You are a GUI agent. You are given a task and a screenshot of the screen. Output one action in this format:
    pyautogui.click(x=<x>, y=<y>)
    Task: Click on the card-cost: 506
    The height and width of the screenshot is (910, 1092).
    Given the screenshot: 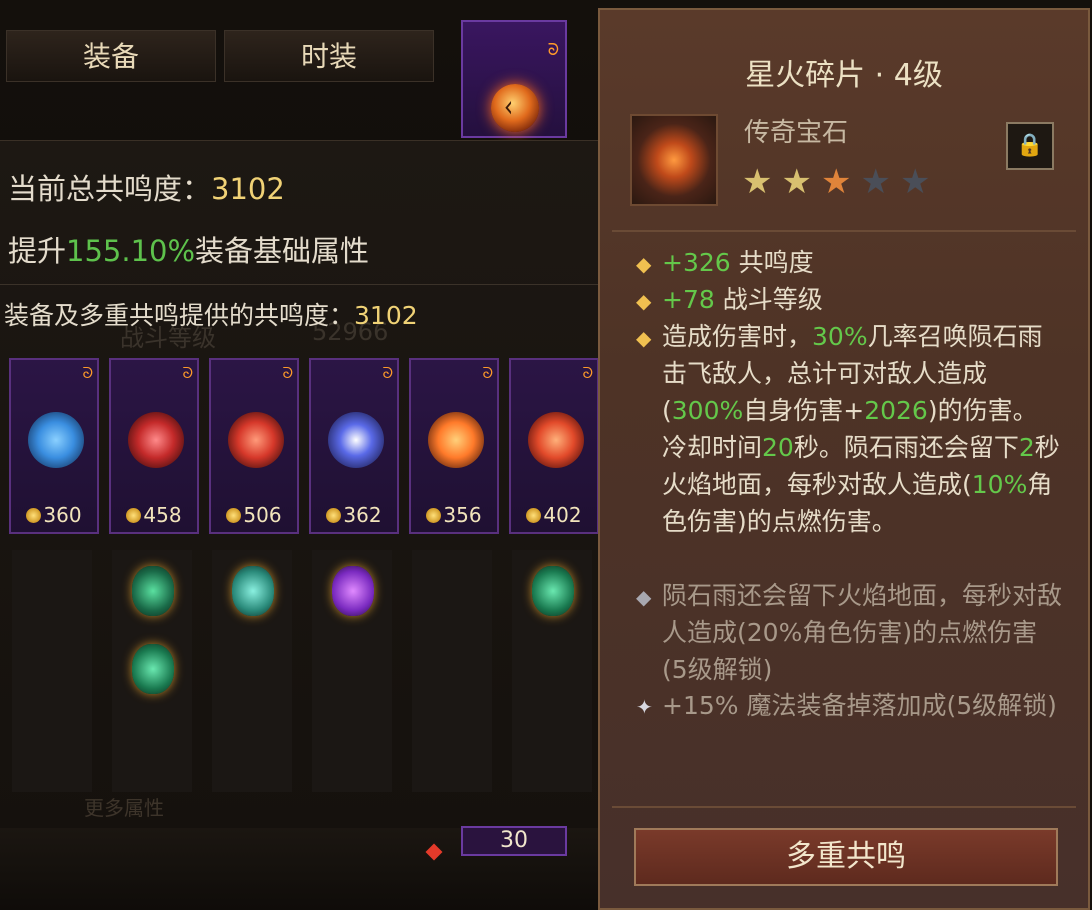 What is the action you would take?
    pyautogui.click(x=254, y=515)
    